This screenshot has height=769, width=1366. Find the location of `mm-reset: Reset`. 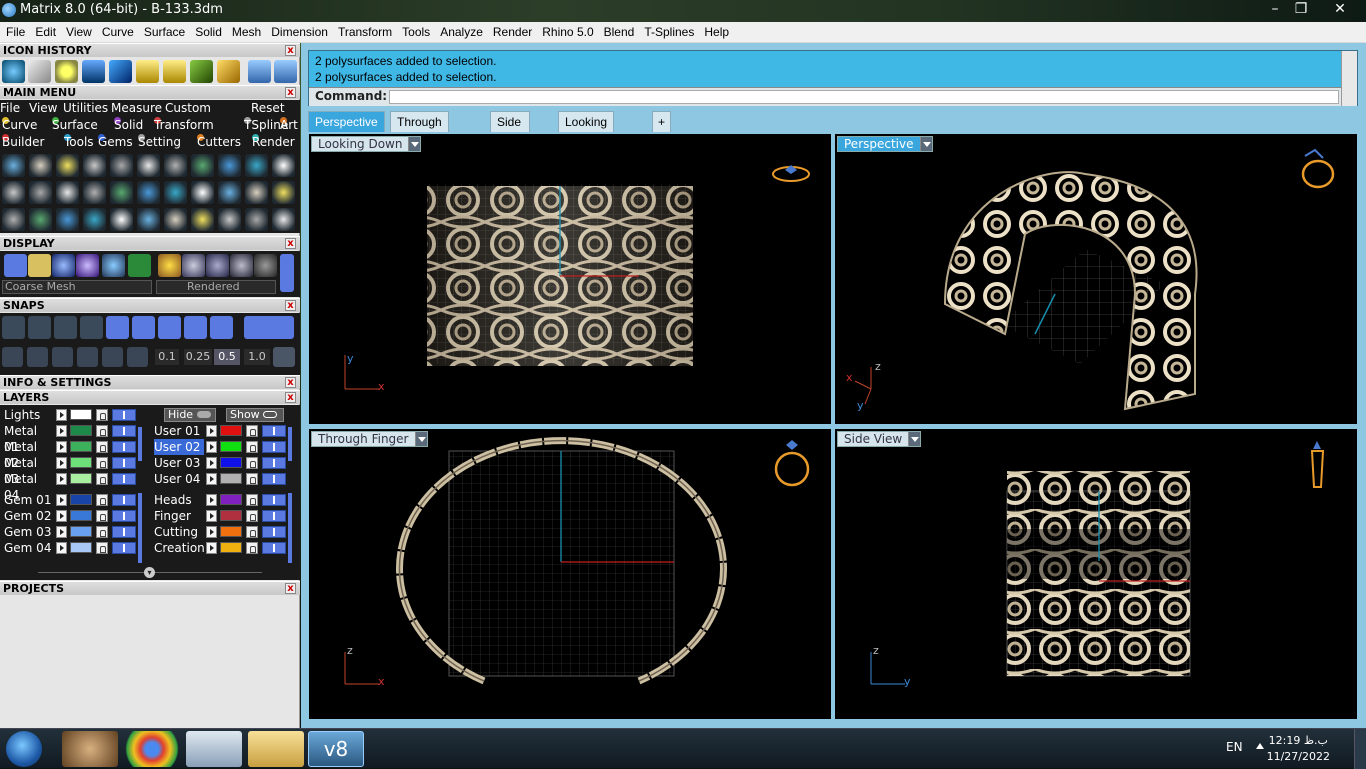

mm-reset: Reset is located at coordinates (268, 108).